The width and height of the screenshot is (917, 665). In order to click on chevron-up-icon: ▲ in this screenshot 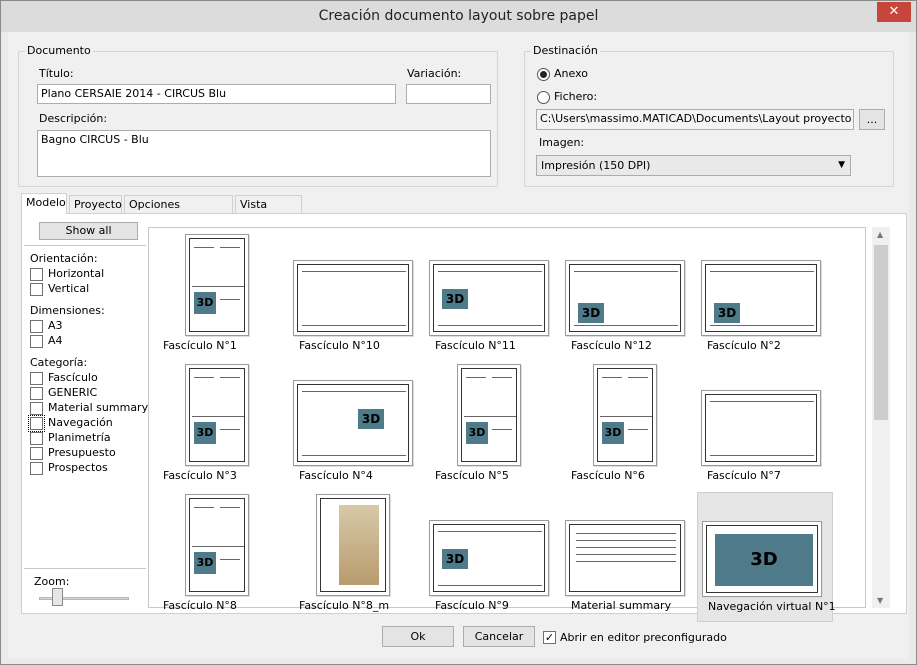, I will do `click(880, 234)`.